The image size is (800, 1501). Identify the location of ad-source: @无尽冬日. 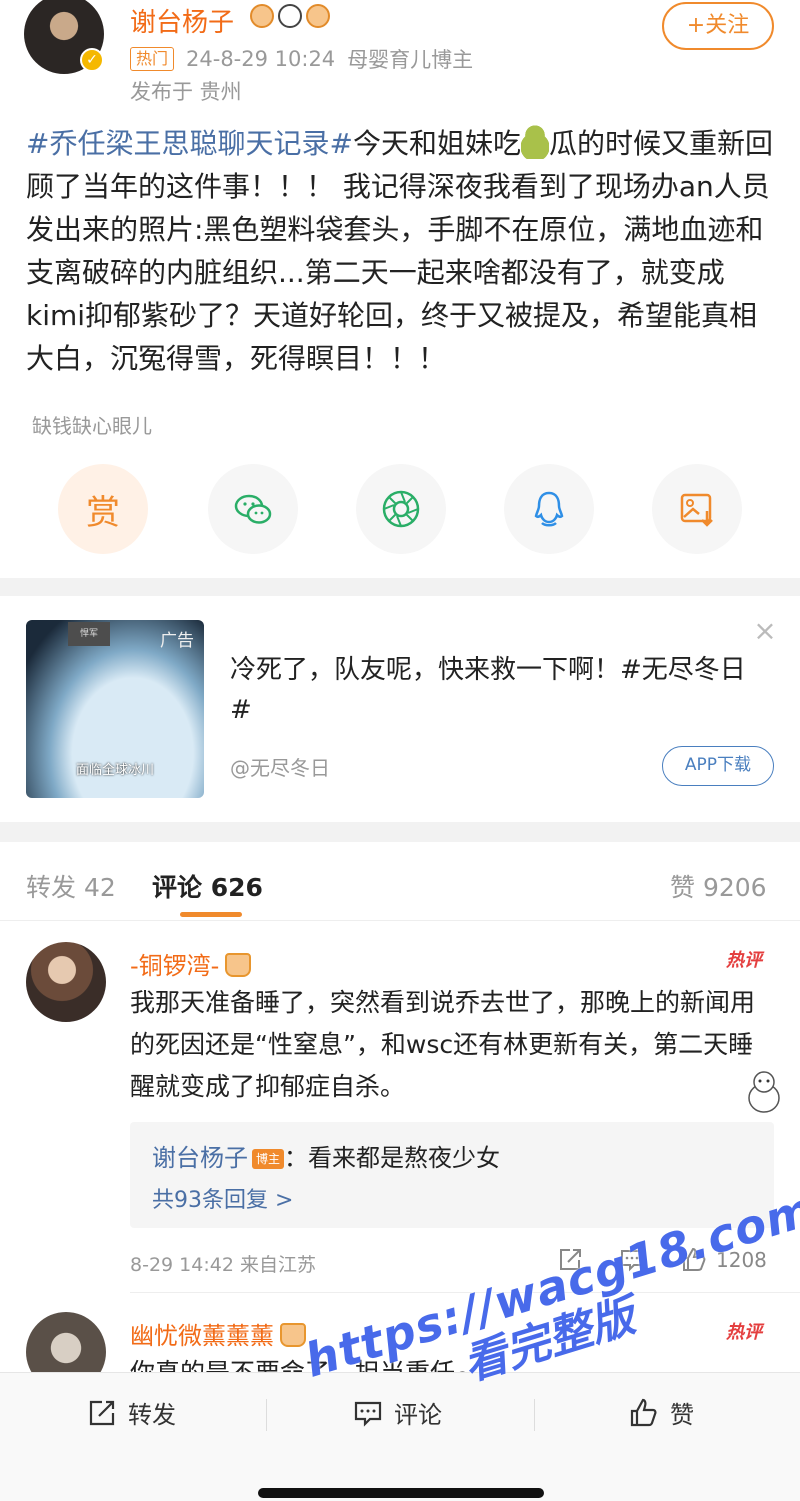
(280, 766).